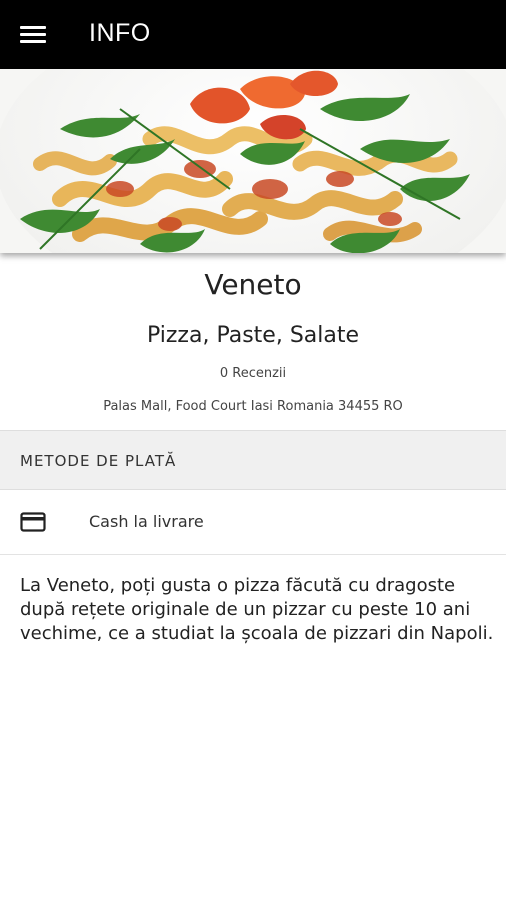 This screenshot has height=900, width=506. What do you see at coordinates (253, 460) in the screenshot?
I see `payment-methods-header: METODE DE PLATĂ` at bounding box center [253, 460].